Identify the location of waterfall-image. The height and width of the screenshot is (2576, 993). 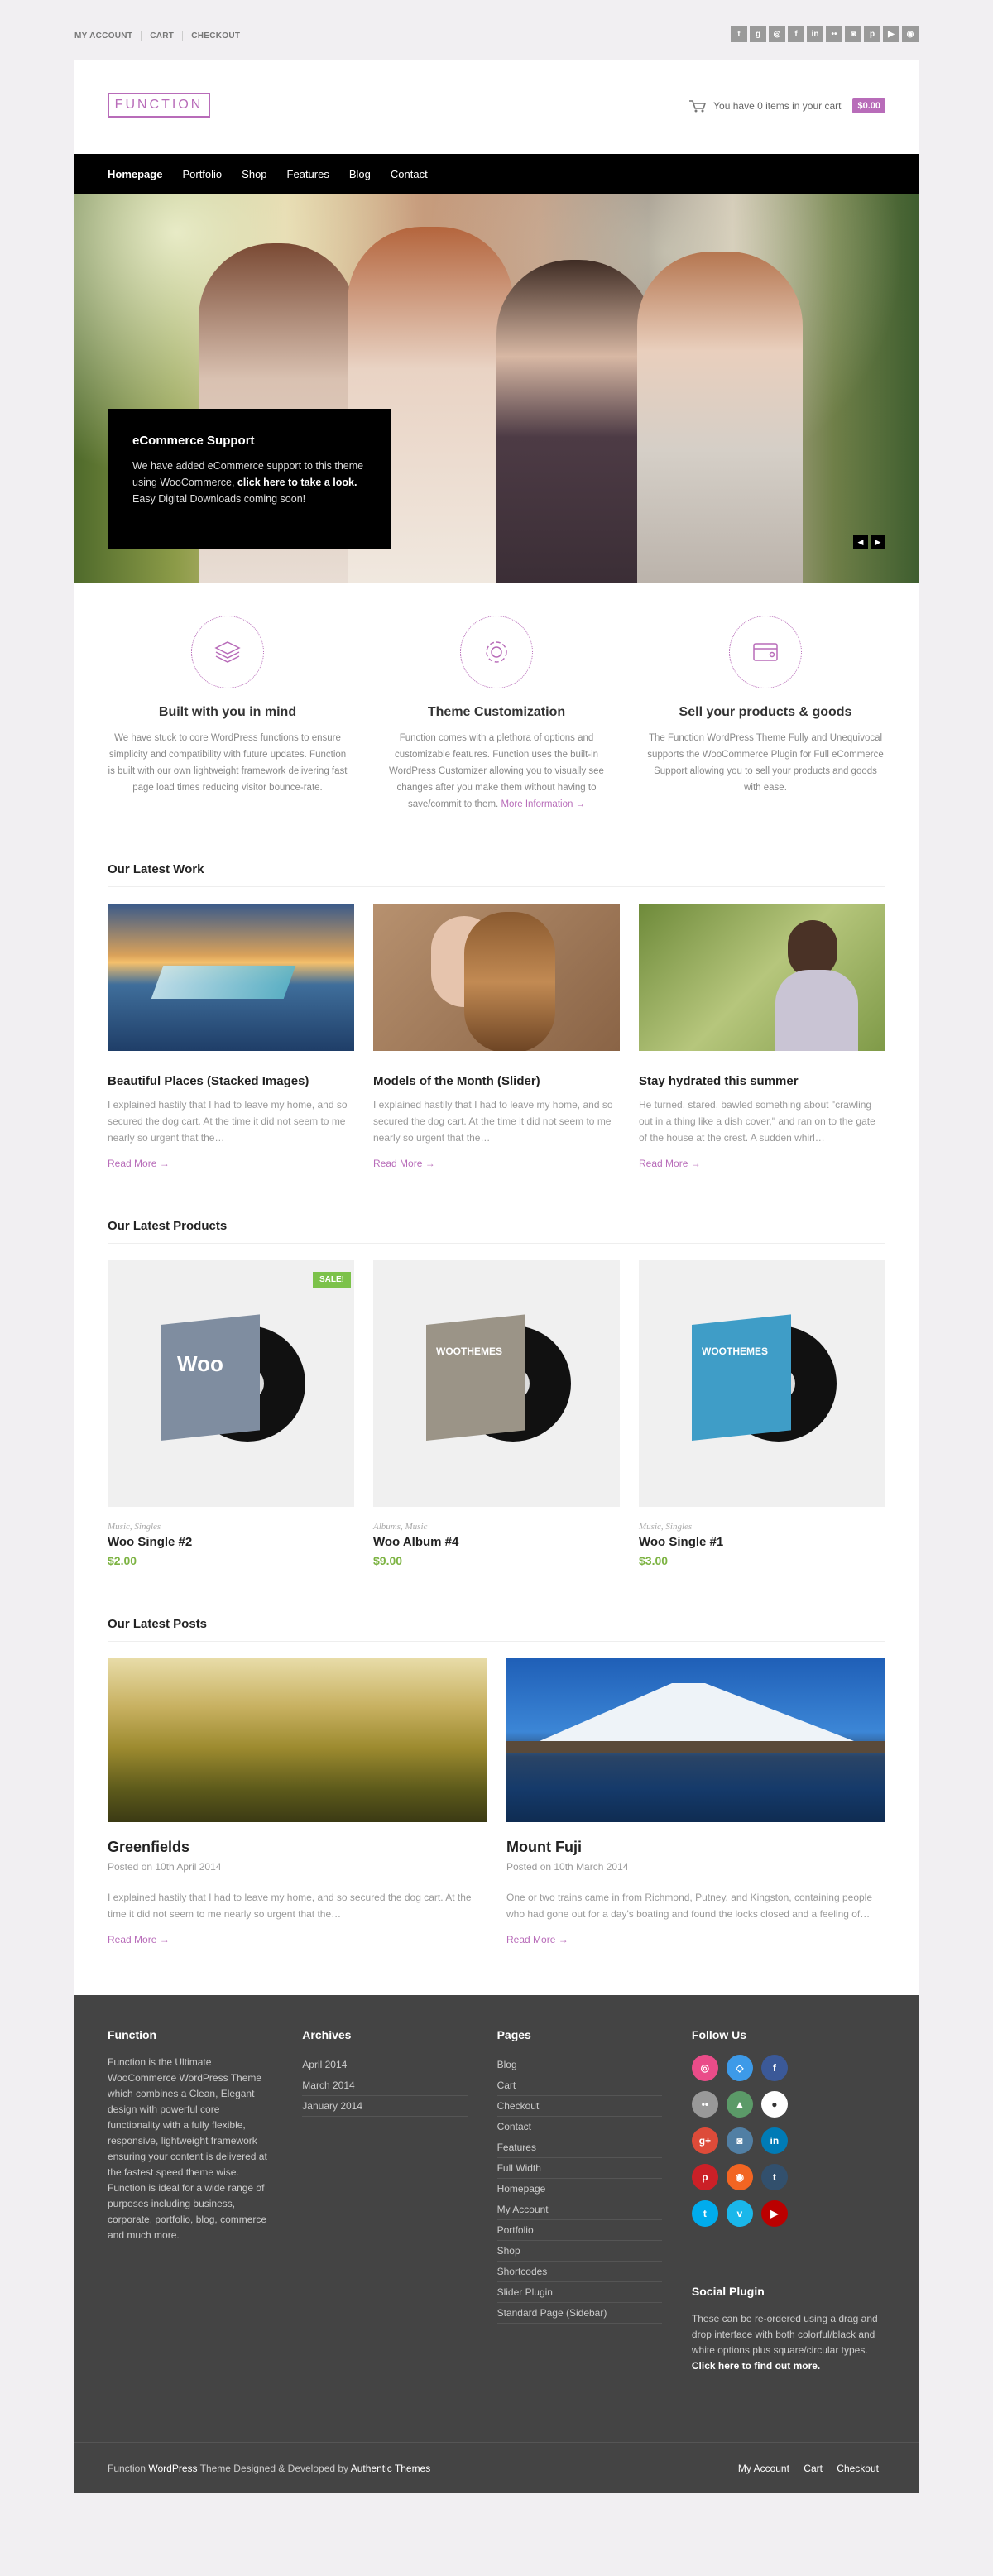
(231, 978).